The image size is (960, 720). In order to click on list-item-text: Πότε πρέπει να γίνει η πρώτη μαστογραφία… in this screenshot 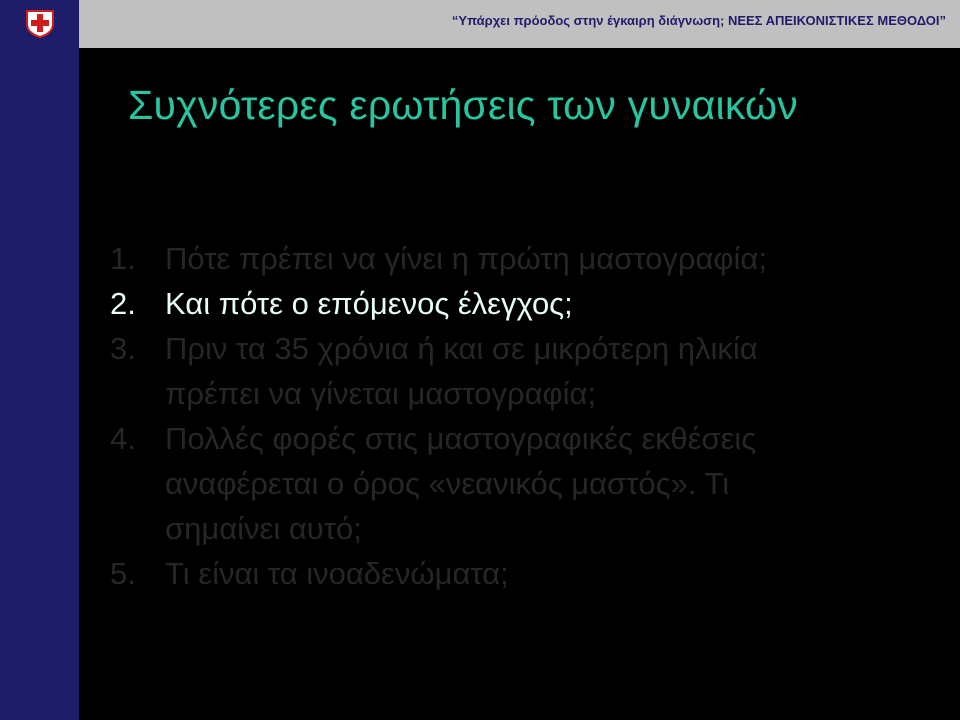, I will do `click(466, 258)`.